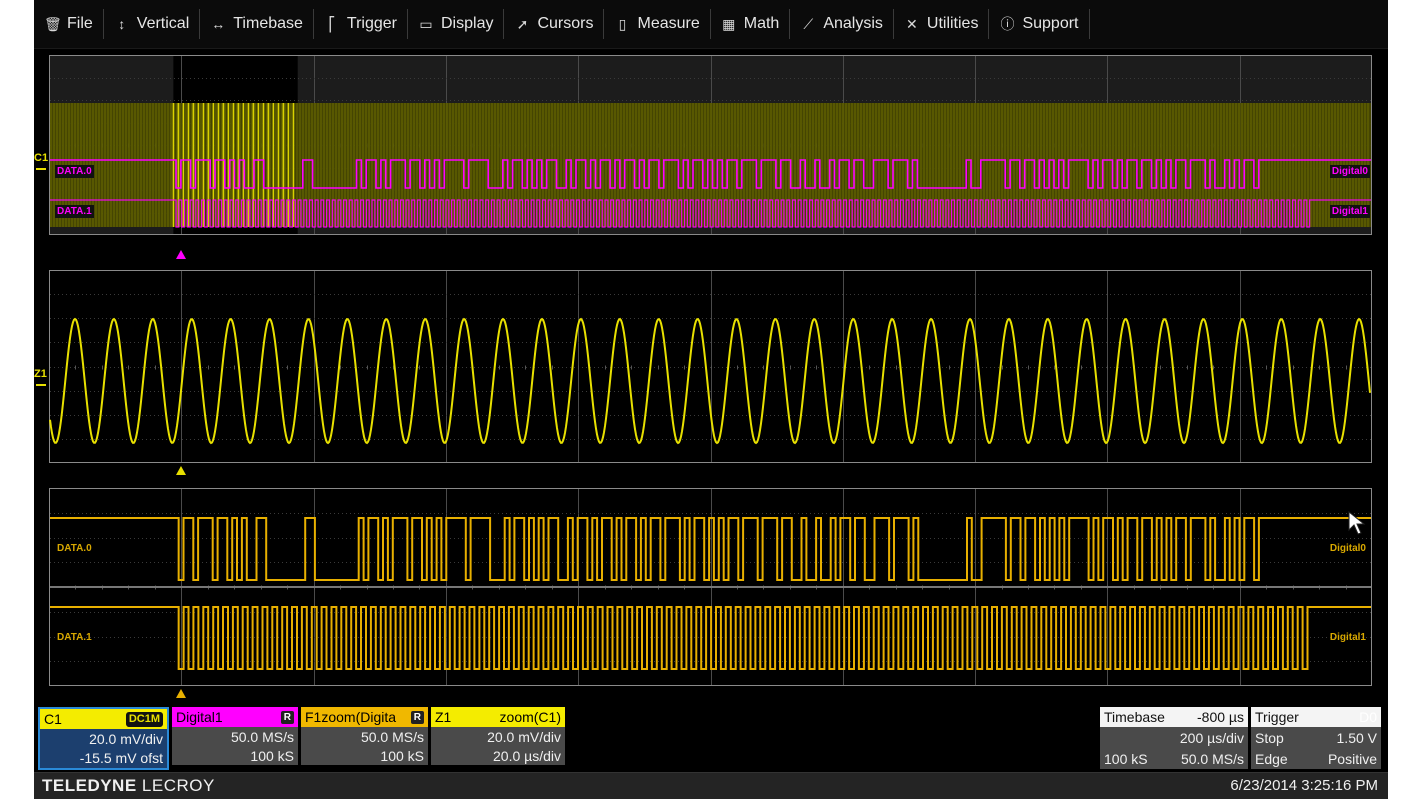 The height and width of the screenshot is (799, 1420). Describe the element at coordinates (853, 23) in the screenshot. I see `menu-label: Analysis` at that location.